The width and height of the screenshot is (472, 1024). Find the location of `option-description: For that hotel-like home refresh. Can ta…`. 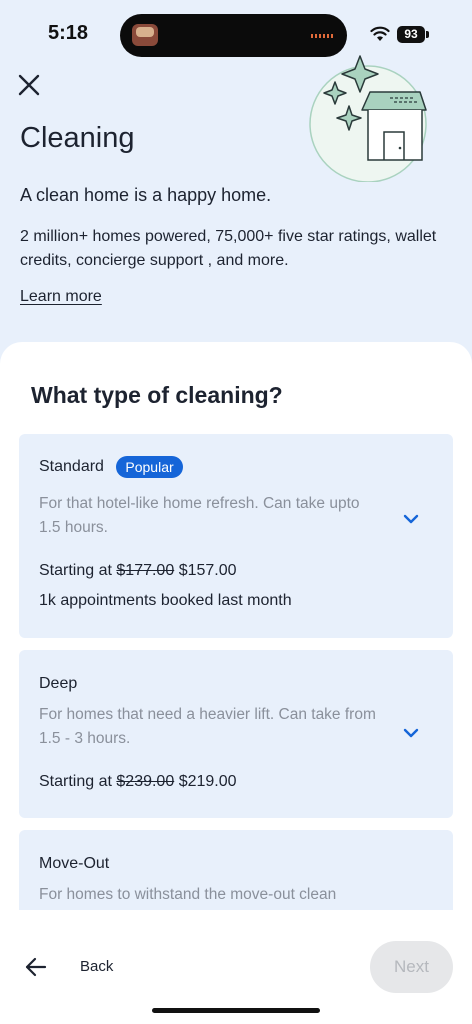

option-description: For that hotel-like home refresh. Can ta… is located at coordinates (199, 515).